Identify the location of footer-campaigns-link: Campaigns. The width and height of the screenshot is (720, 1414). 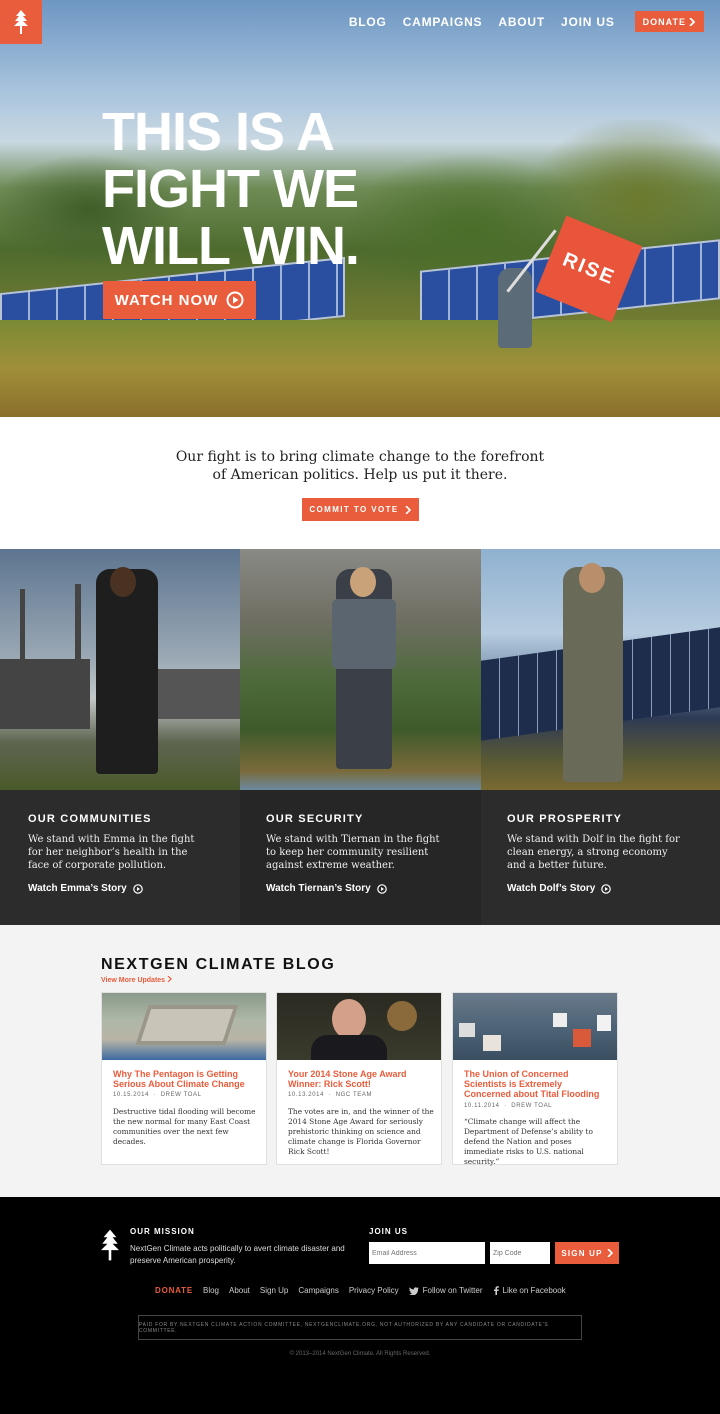
(318, 1290).